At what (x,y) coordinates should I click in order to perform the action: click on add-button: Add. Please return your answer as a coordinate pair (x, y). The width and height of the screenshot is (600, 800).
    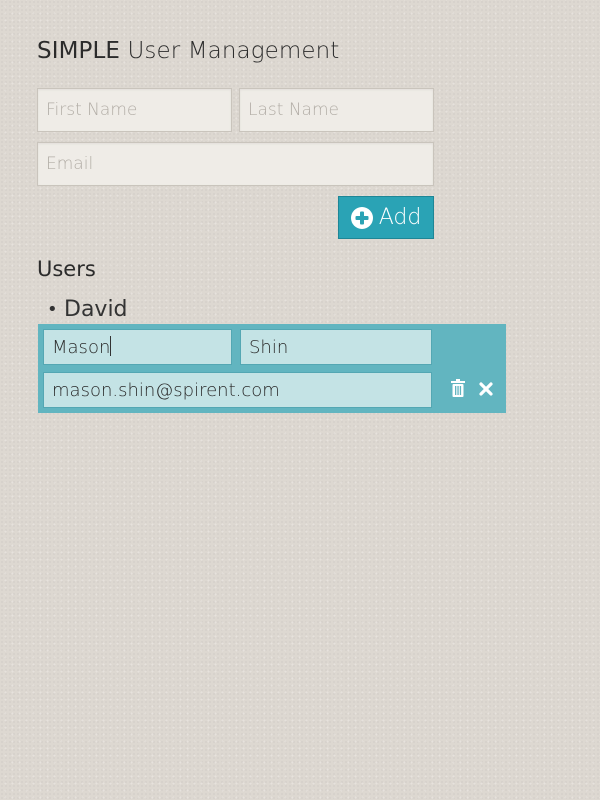
    Looking at the image, I should click on (386, 217).